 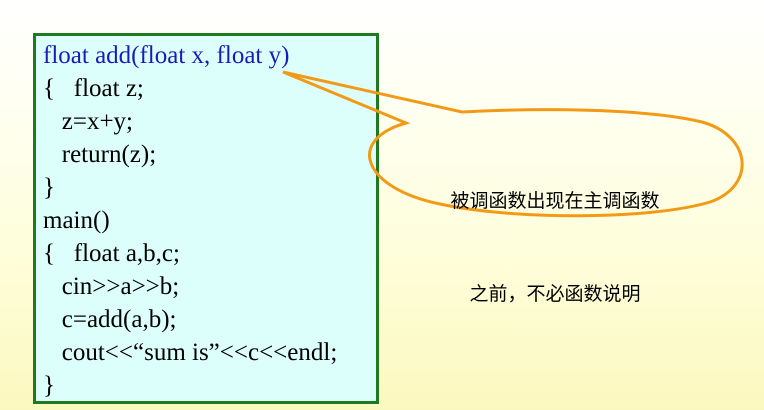 I want to click on code-line: c=add(a,b);, so click(x=110, y=319).